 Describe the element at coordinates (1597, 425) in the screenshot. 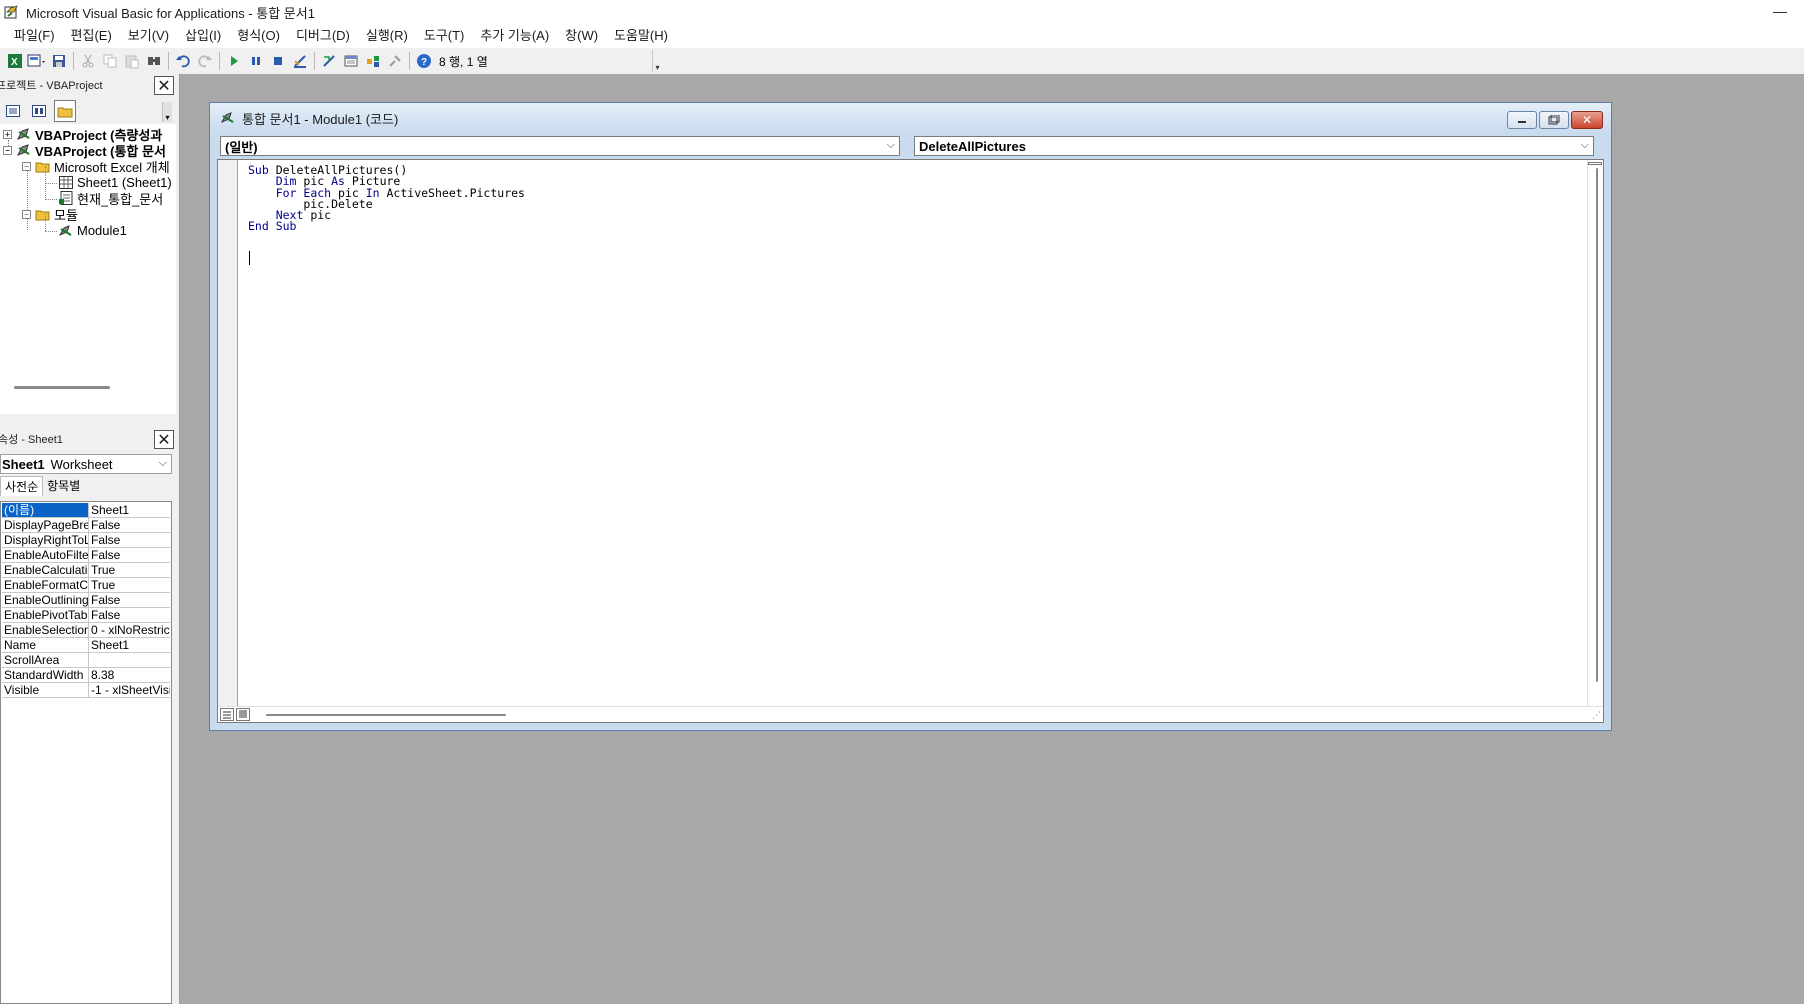

I see `vscroll-thumb` at that location.